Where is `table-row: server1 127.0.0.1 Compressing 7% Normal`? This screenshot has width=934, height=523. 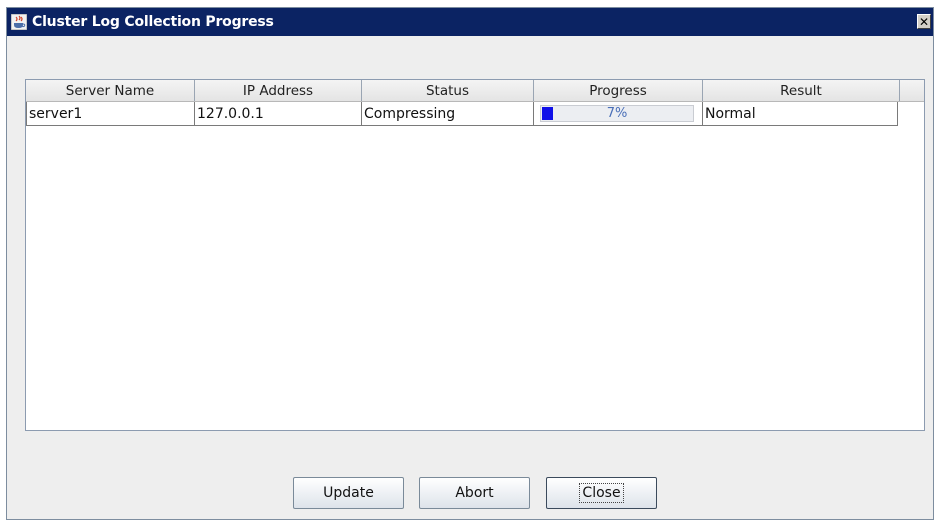
table-row: server1 127.0.0.1 Compressing 7% Normal is located at coordinates (462, 114).